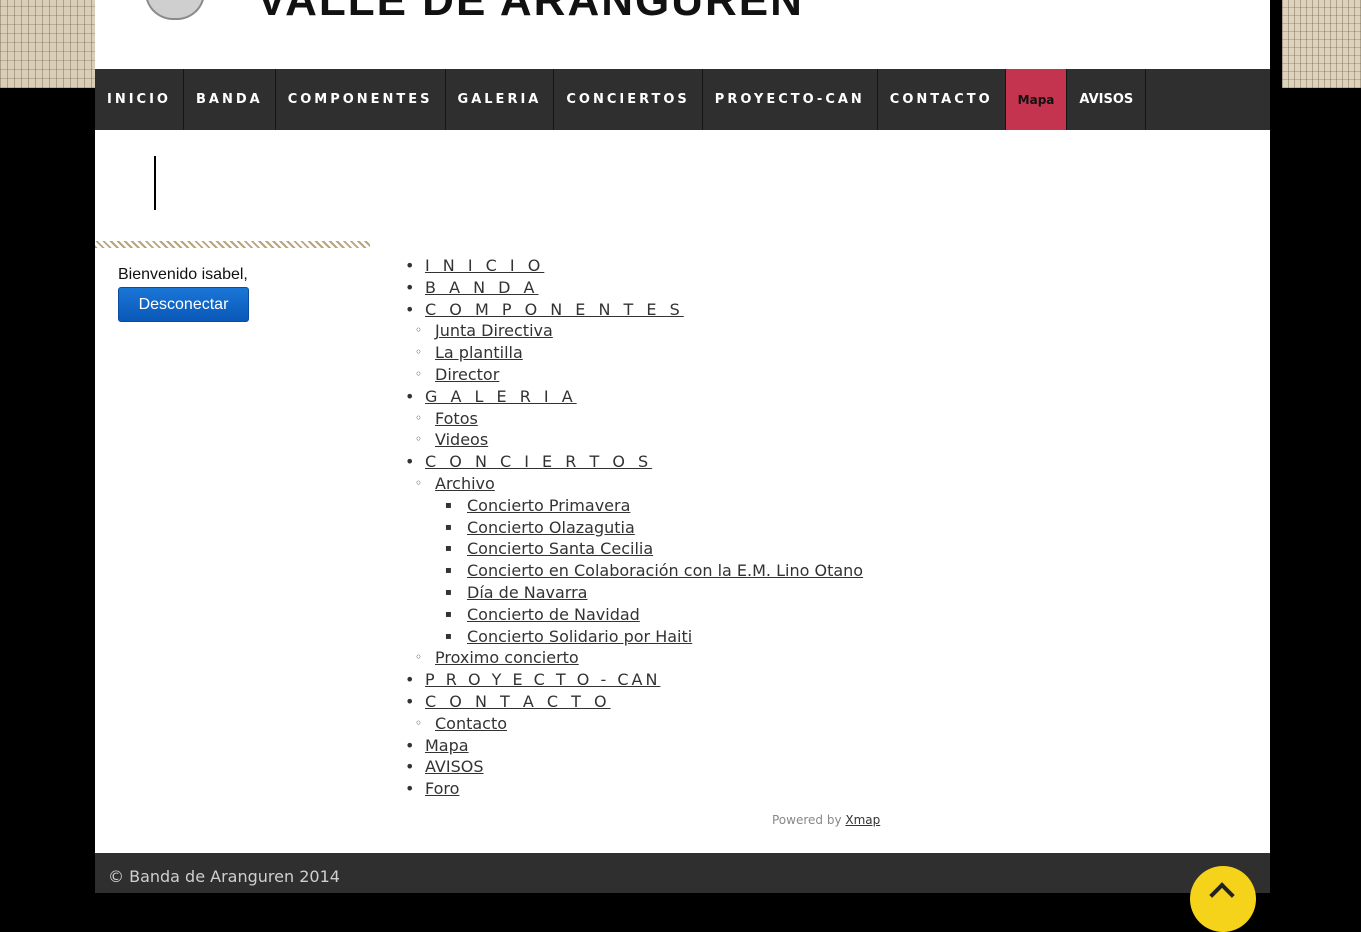 The width and height of the screenshot is (1361, 932). I want to click on nav-item-contacto: CONTACTO, so click(942, 99).